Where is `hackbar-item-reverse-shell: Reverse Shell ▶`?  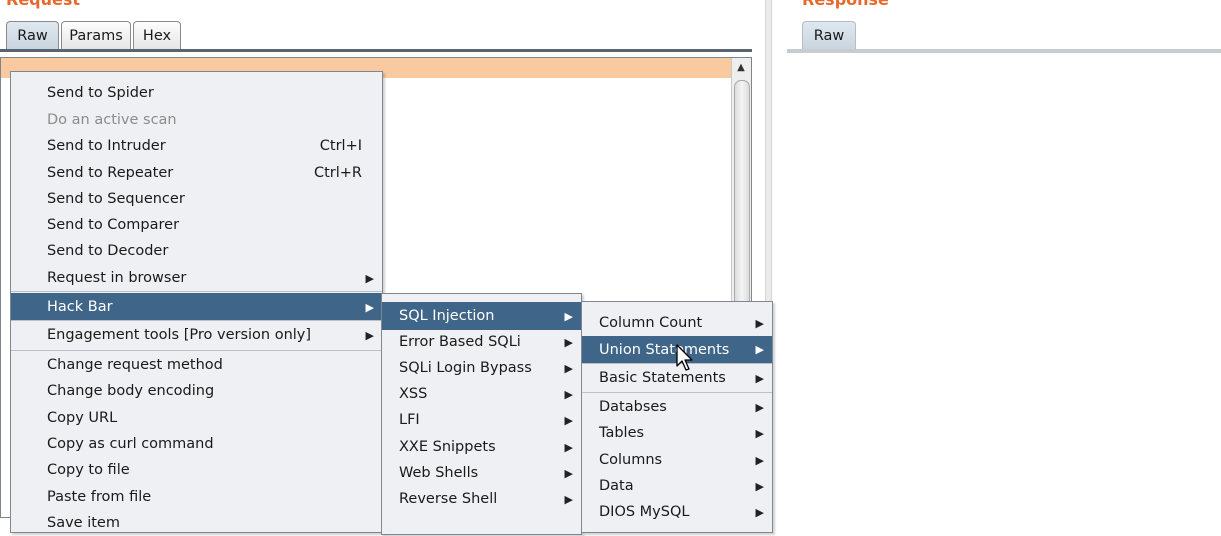
hackbar-item-reverse-shell: Reverse Shell ▶ is located at coordinates (481, 499).